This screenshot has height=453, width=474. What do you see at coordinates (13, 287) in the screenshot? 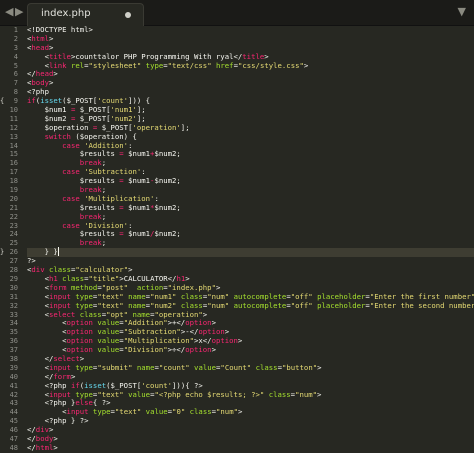
I see `line-number: 30` at bounding box center [13, 287].